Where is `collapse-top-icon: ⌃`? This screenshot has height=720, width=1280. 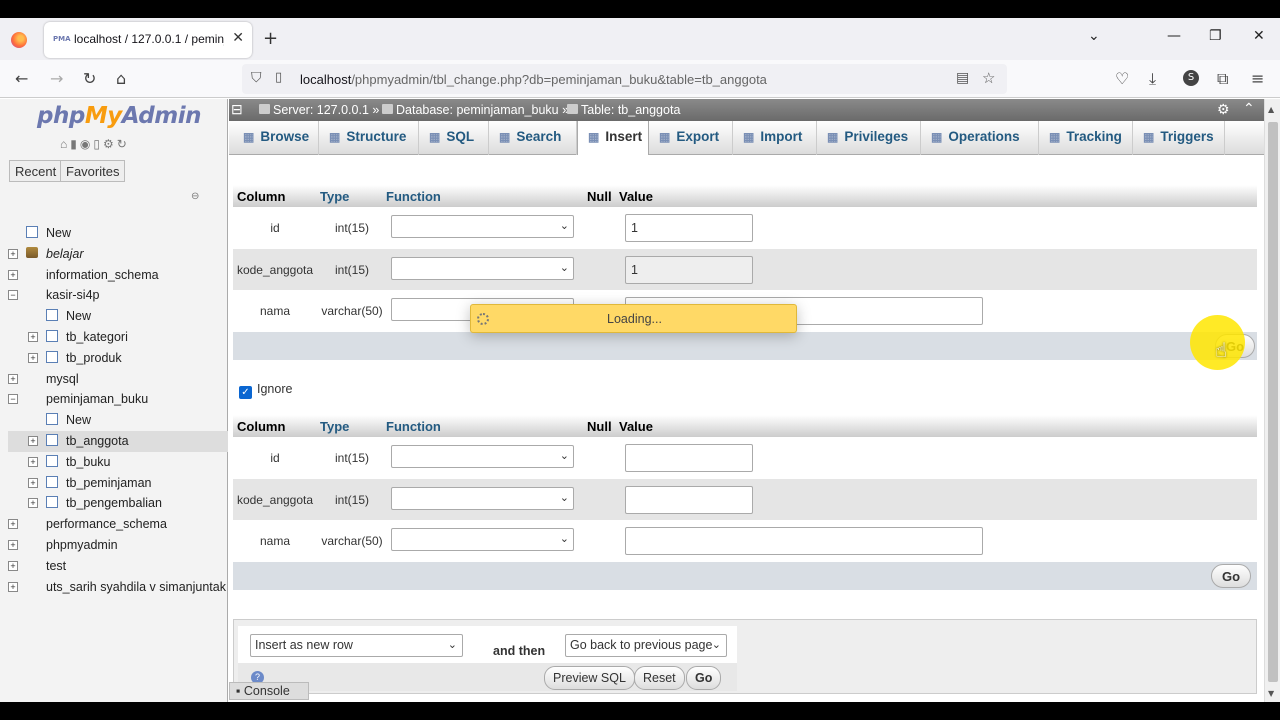
collapse-top-icon: ⌃ is located at coordinates (1249, 108).